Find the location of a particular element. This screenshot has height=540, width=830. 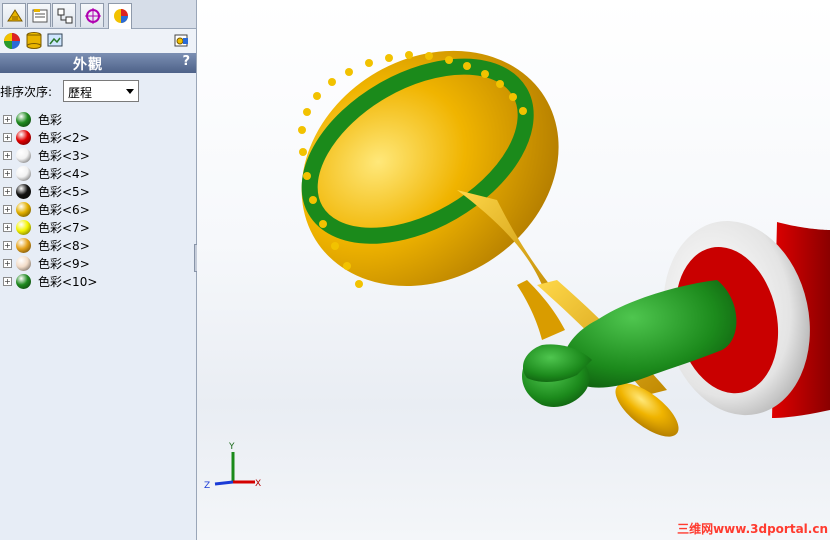

tree-item: + 色彩<3> is located at coordinates (98, 155).